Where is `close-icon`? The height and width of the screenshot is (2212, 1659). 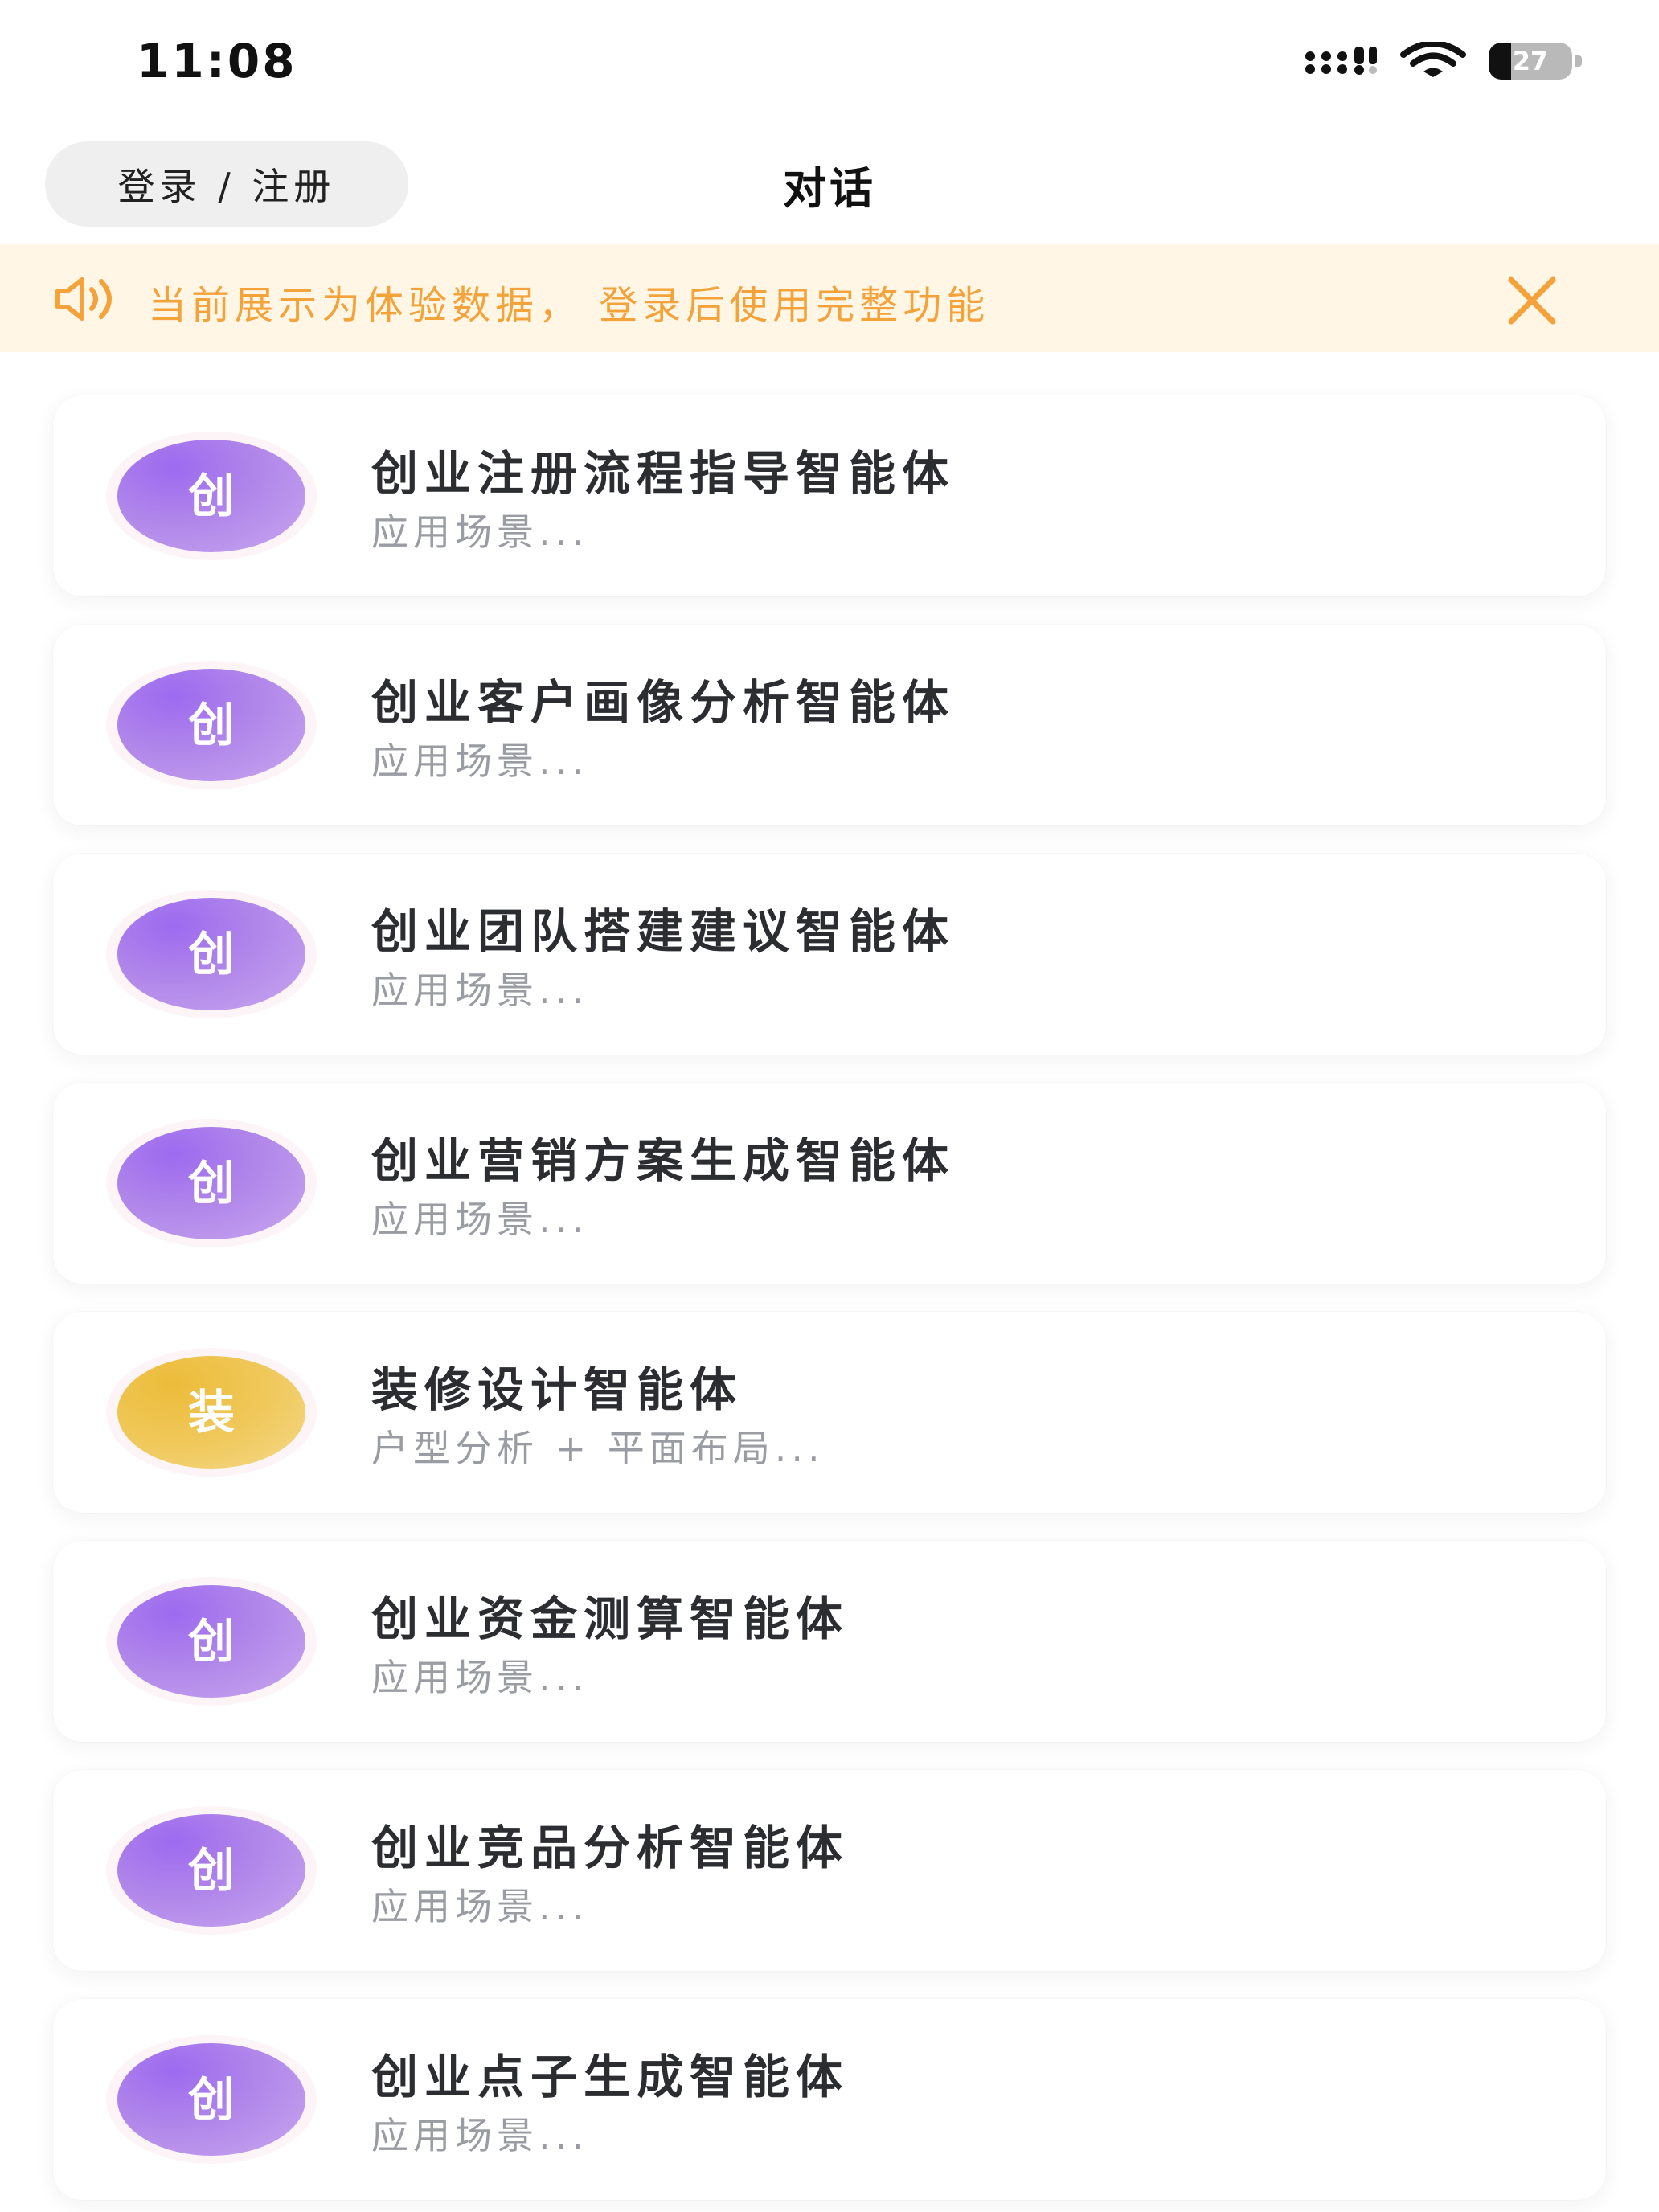 close-icon is located at coordinates (1532, 301).